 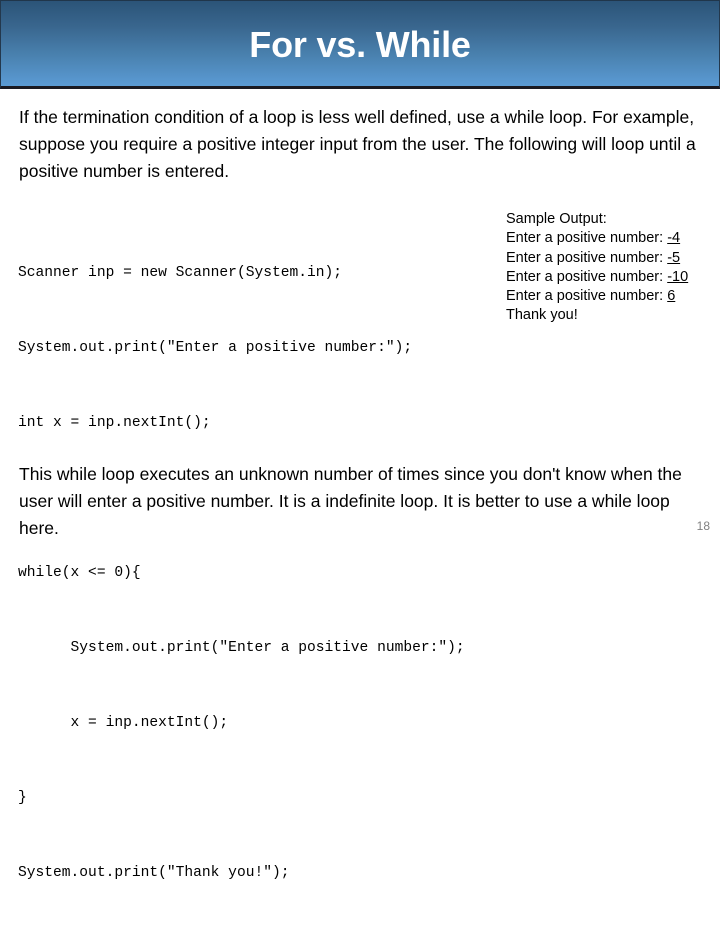 What do you see at coordinates (556, 219) in the screenshot?
I see `sample-output-heading: Sample Output:` at bounding box center [556, 219].